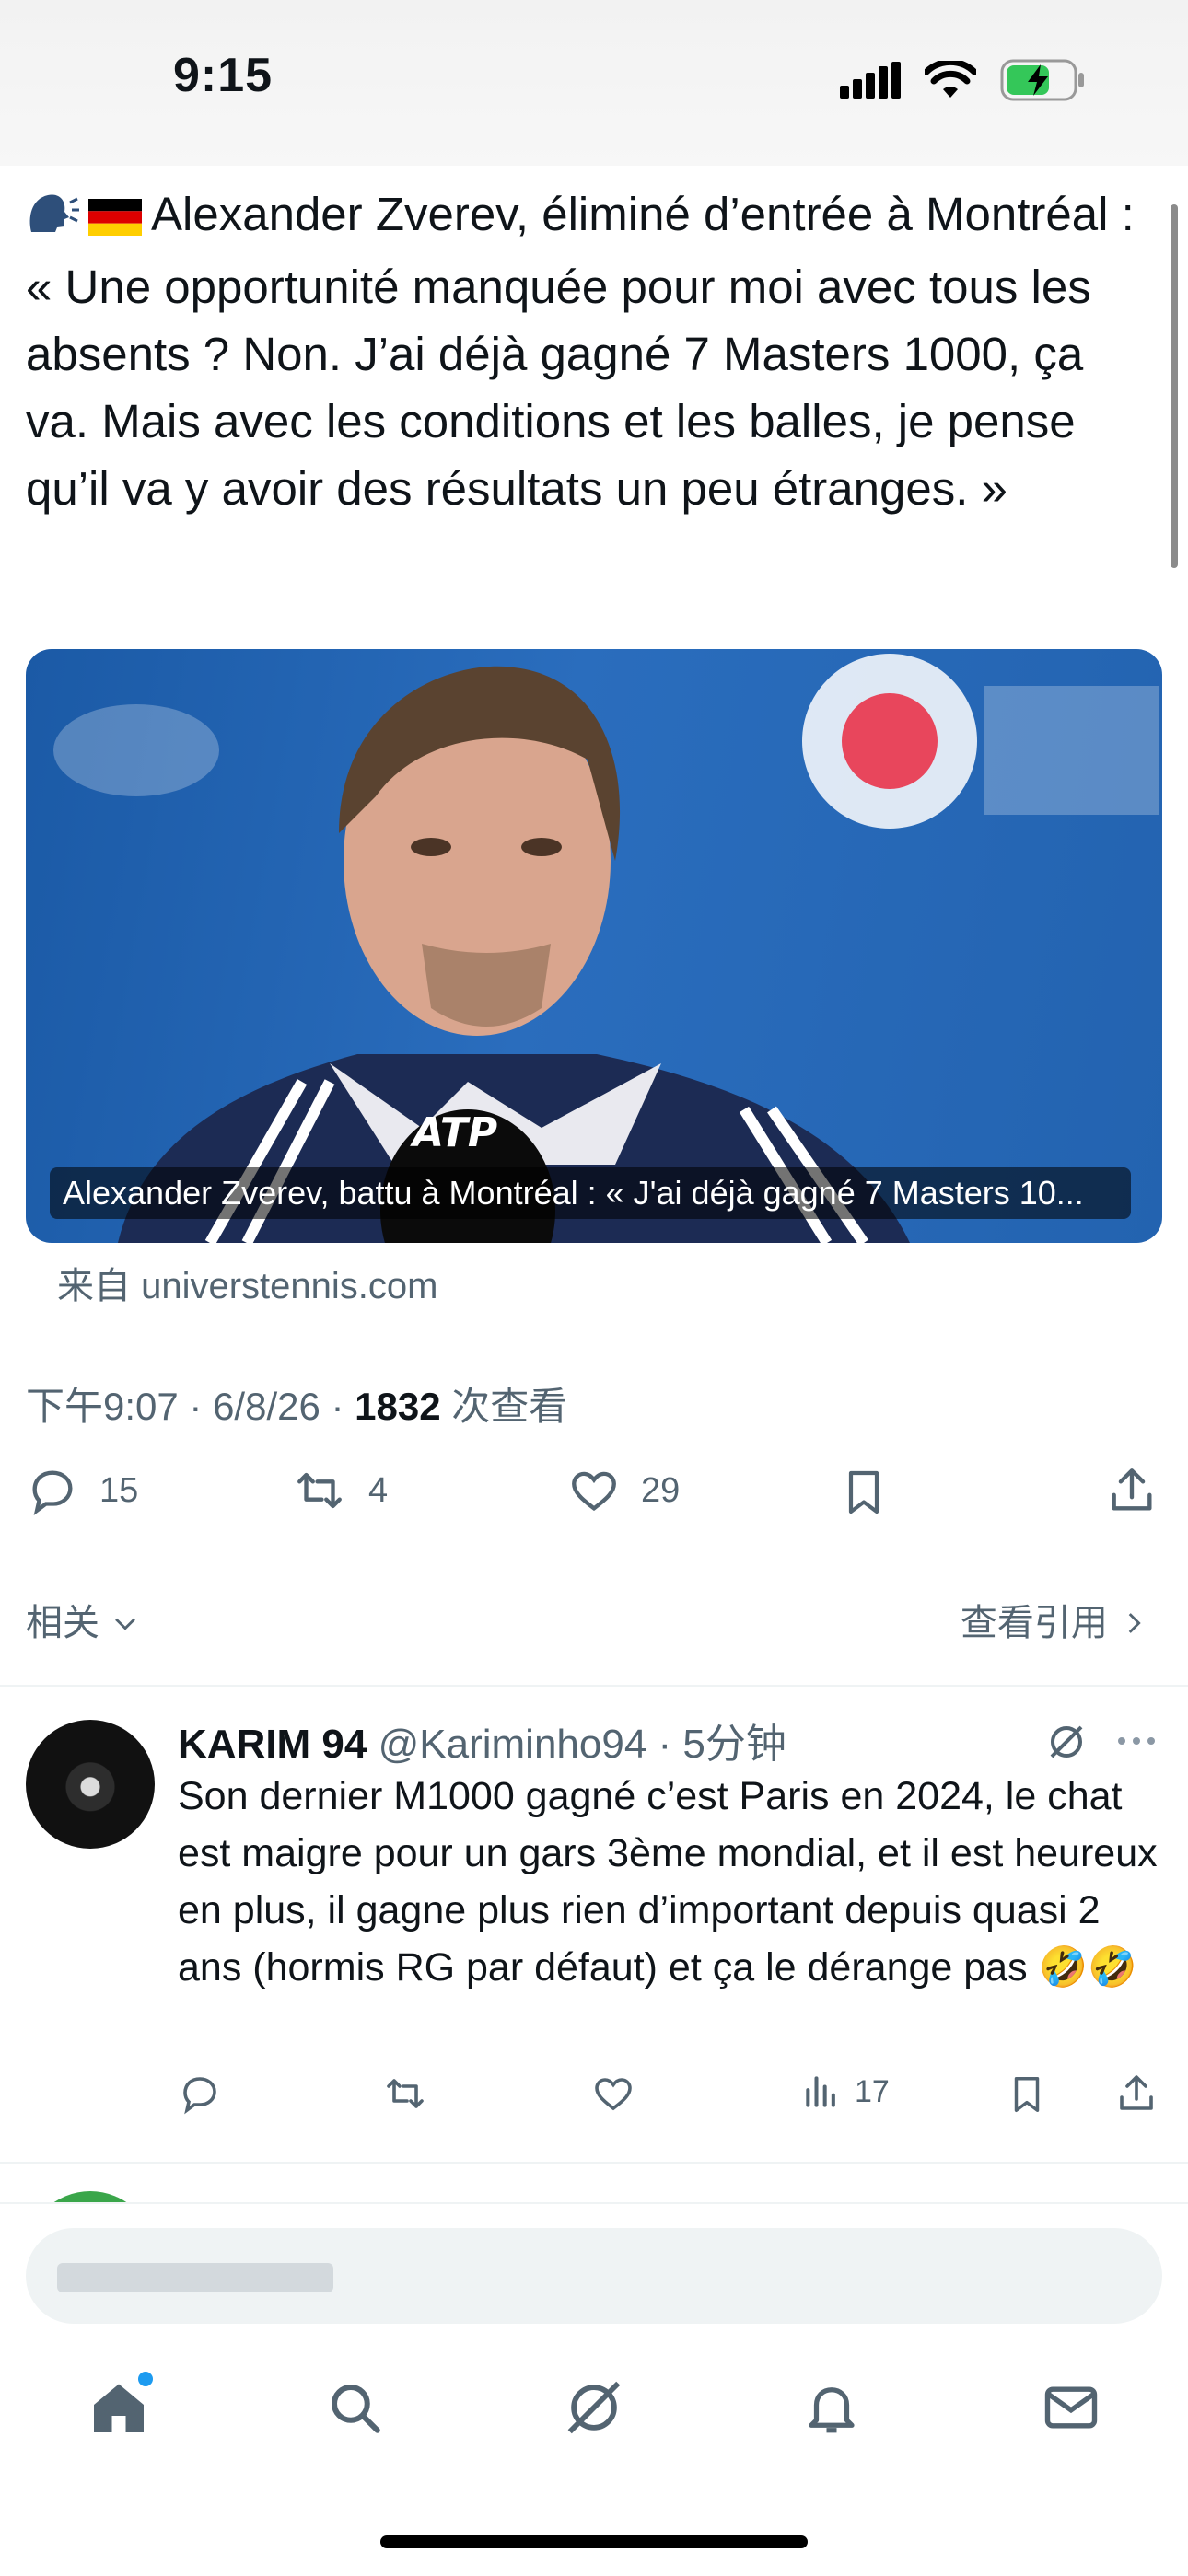 The height and width of the screenshot is (2576, 1188). What do you see at coordinates (661, 1490) in the screenshot?
I see `like-count: 29` at bounding box center [661, 1490].